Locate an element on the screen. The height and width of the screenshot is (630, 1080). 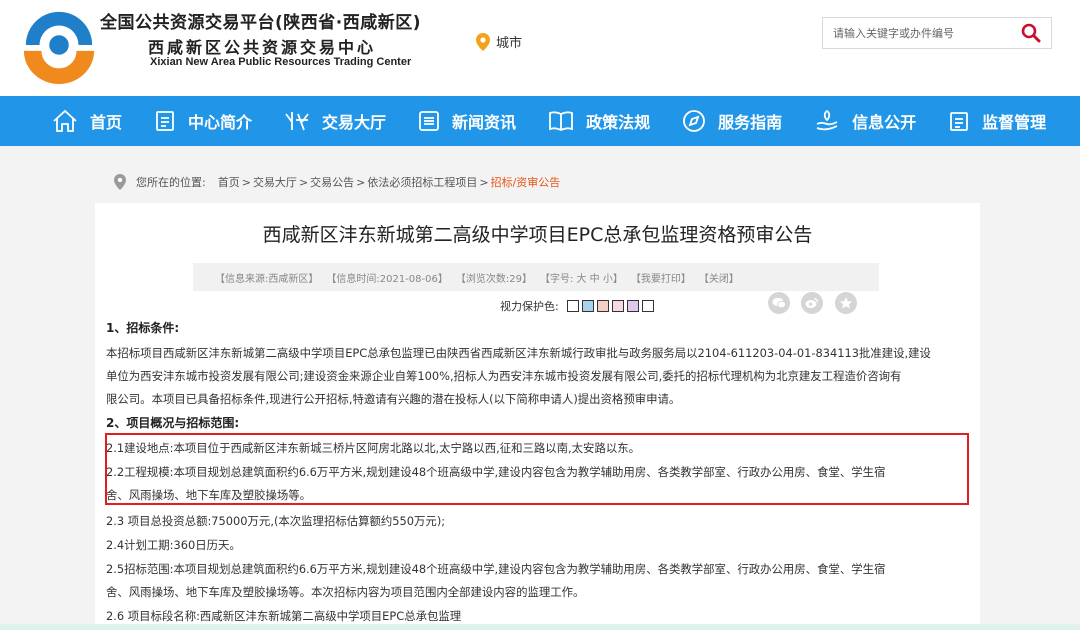
breadcrumb-link-projects: 依法必须招标工程项目 is located at coordinates (422, 182).